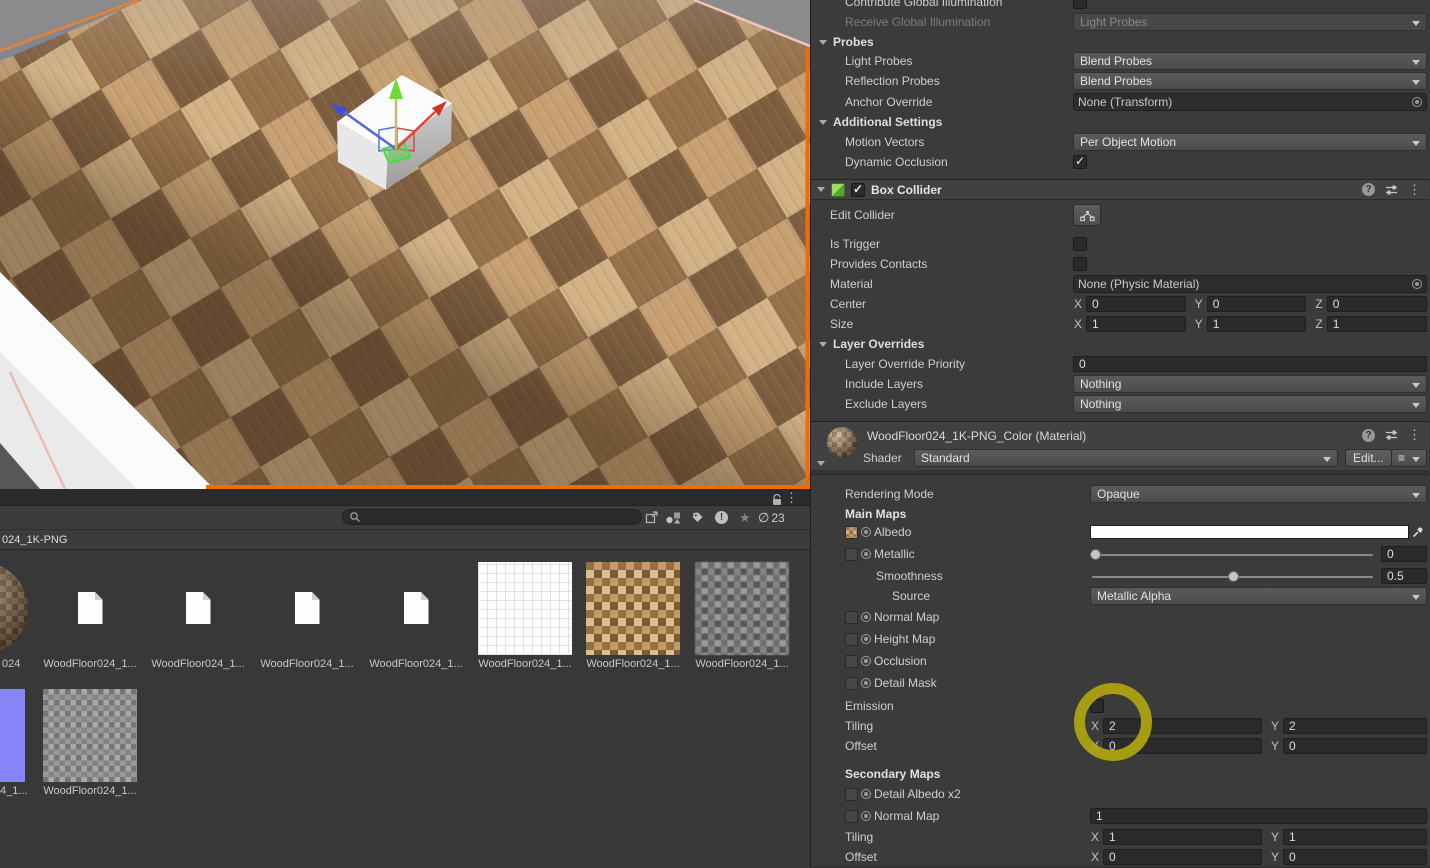 Image resolution: width=1430 pixels, height=868 pixels. Describe the element at coordinates (1080, 244) in the screenshot. I see `is-trigger-checkbox` at that location.